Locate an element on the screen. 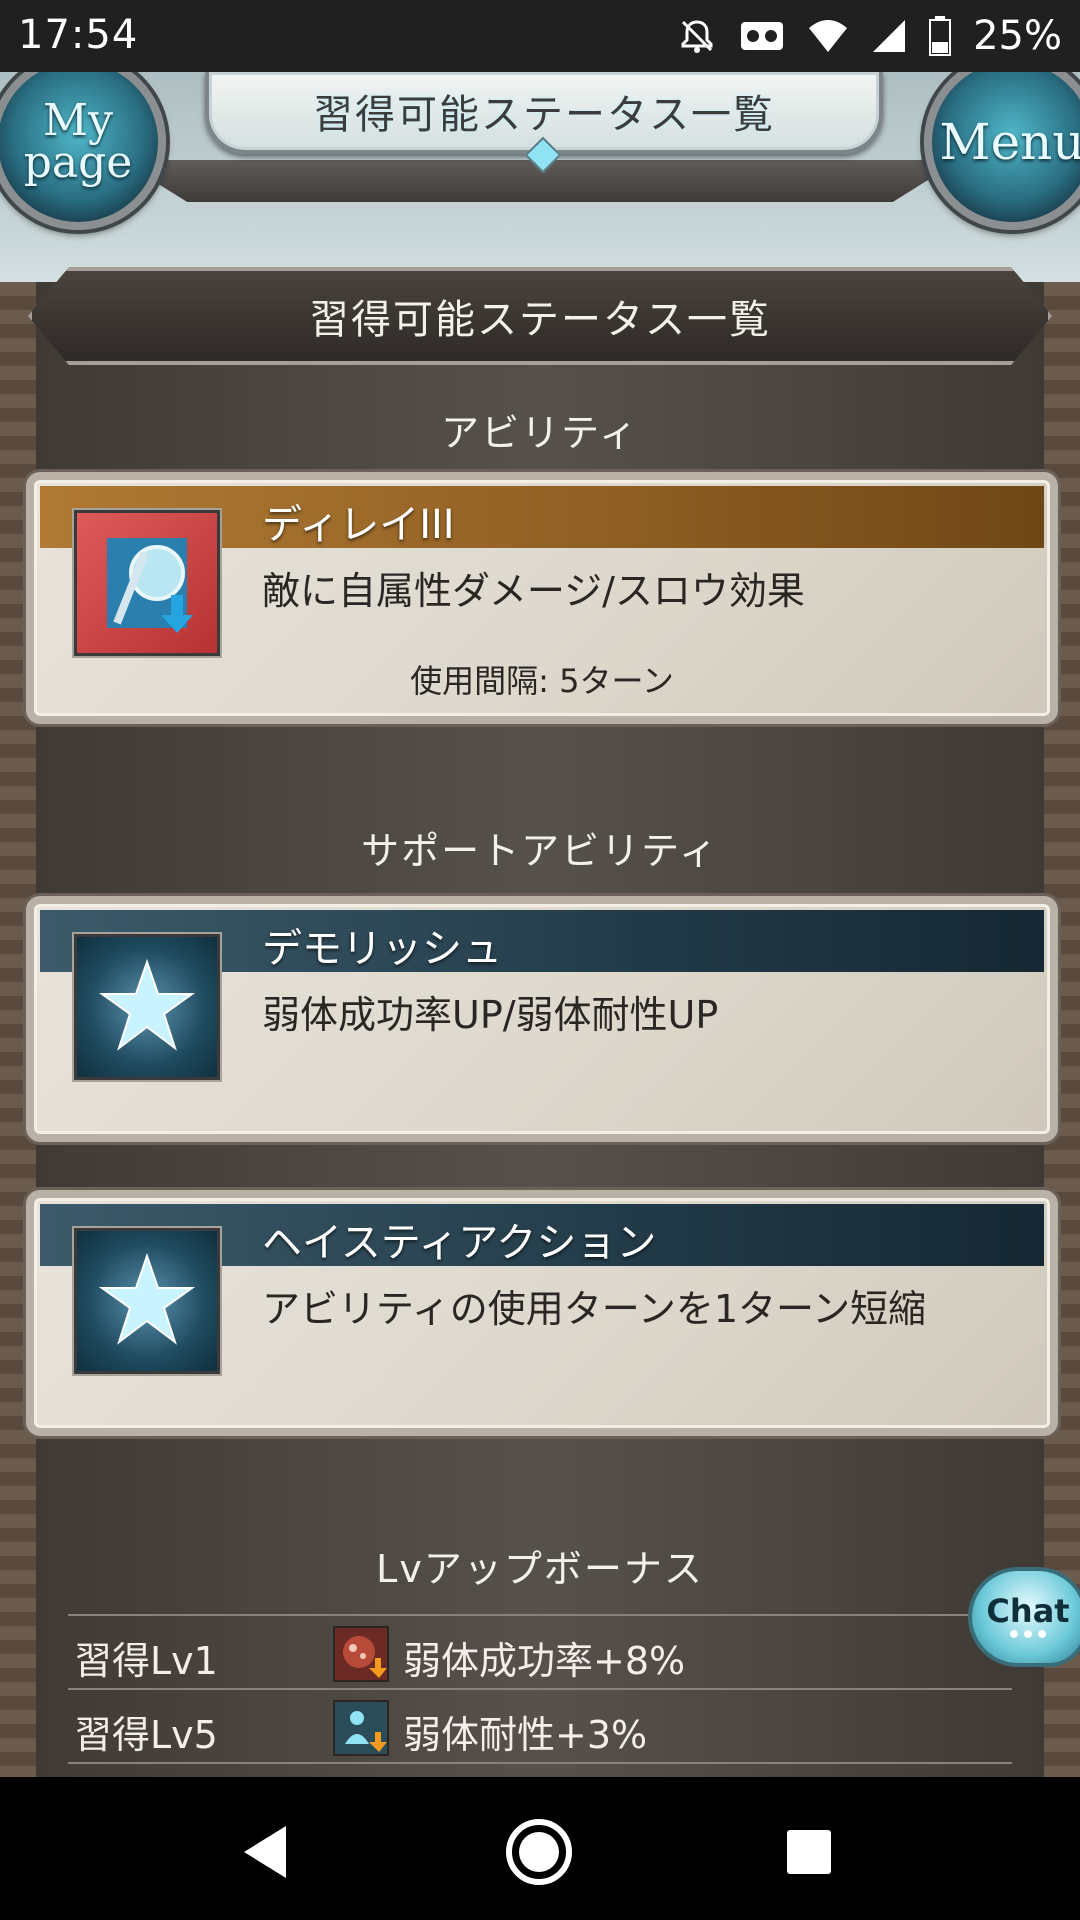 The width and height of the screenshot is (1080, 1920). battery-icon is located at coordinates (940, 36).